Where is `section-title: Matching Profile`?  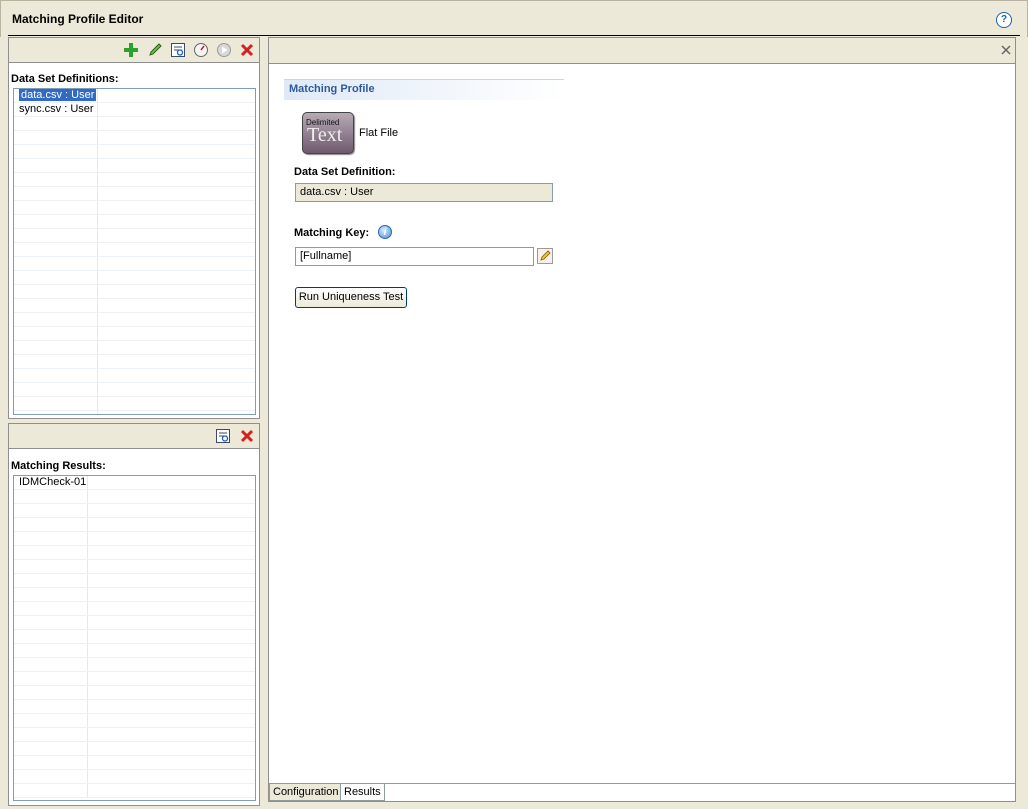
section-title: Matching Profile is located at coordinates (332, 89).